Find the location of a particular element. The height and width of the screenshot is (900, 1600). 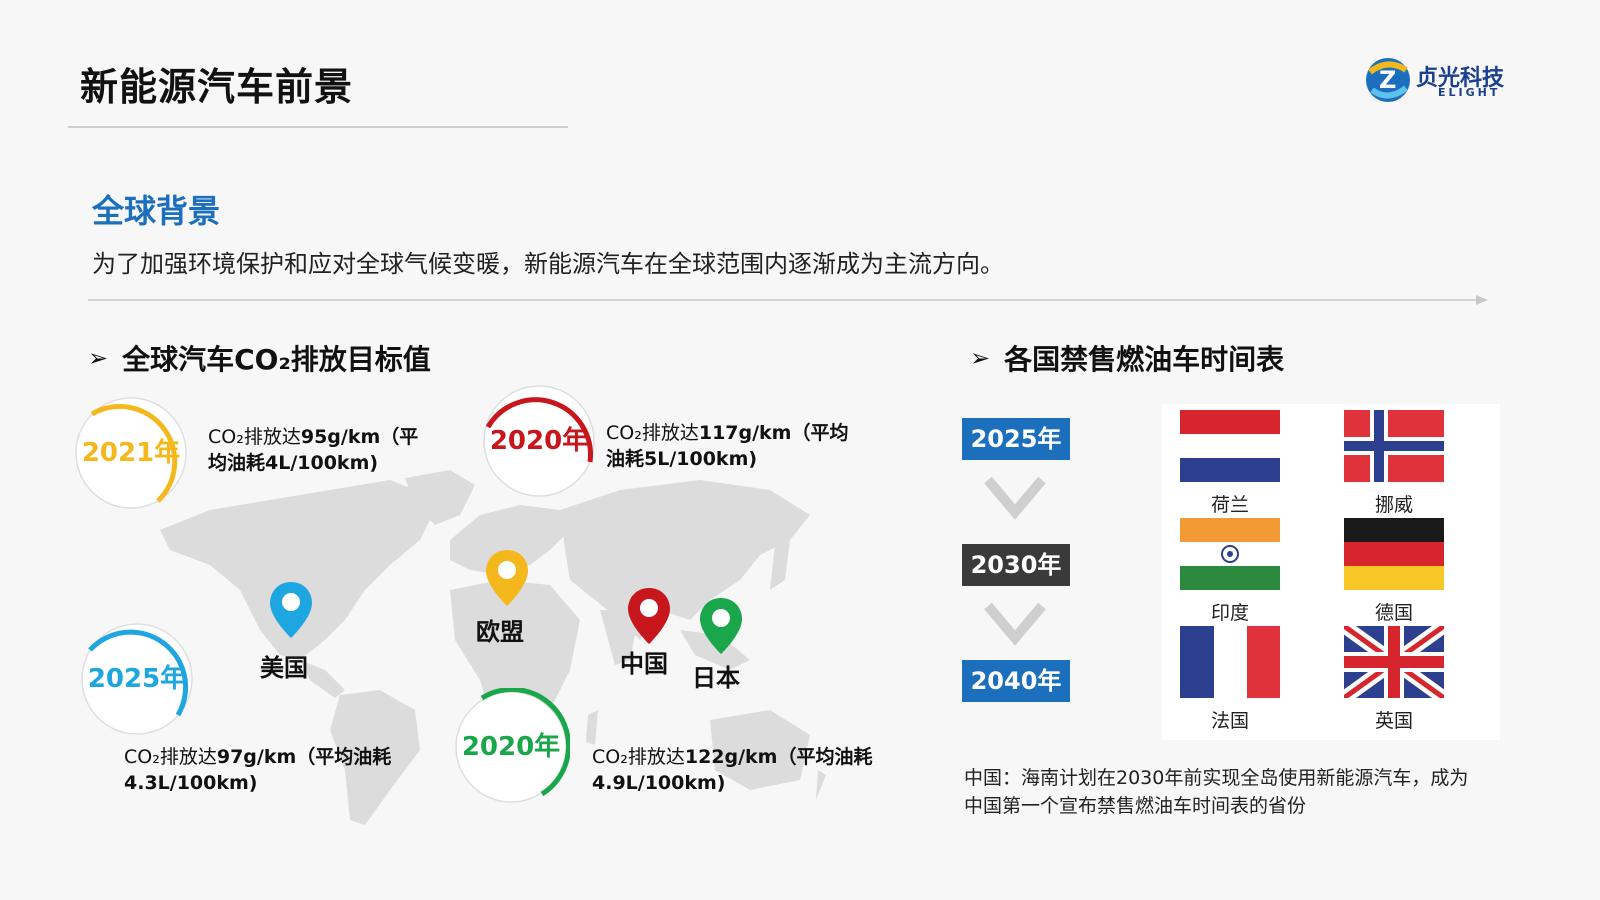

country-label-france: 法国 is located at coordinates (1229, 721).